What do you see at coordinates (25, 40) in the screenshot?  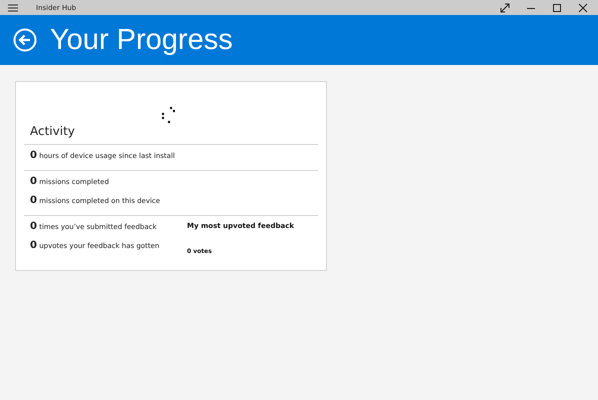 I see `back-icon` at bounding box center [25, 40].